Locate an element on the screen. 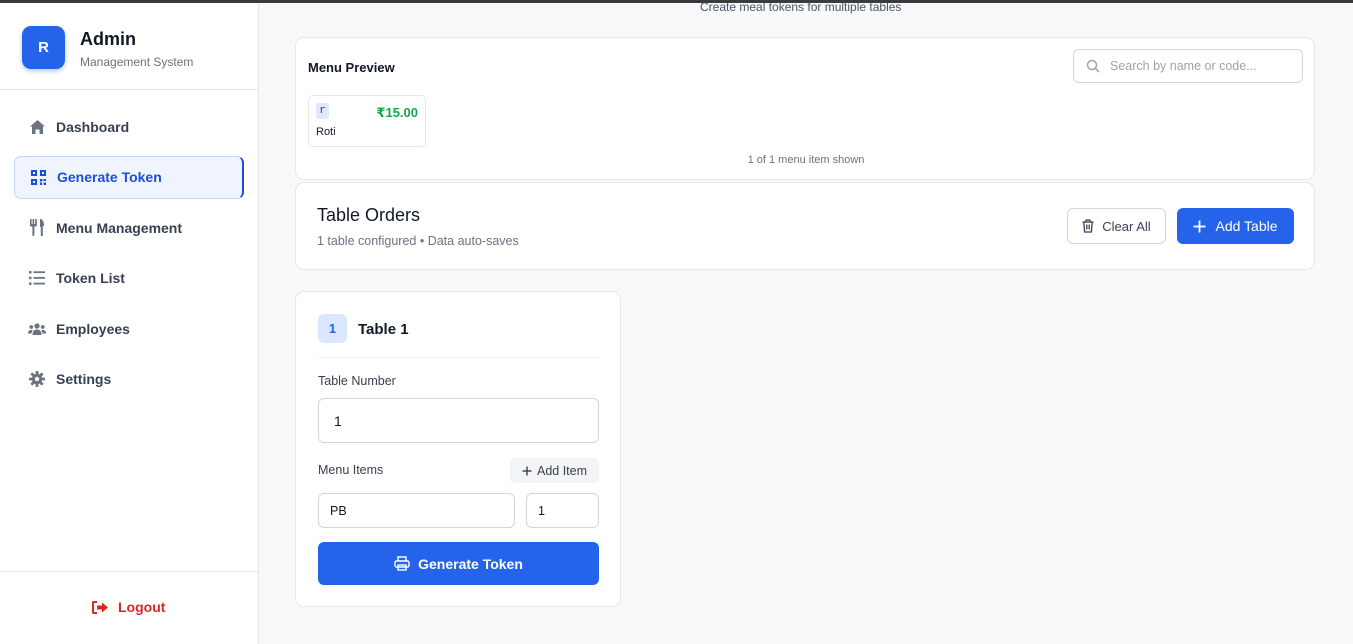  brand-logo: R is located at coordinates (43, 47).